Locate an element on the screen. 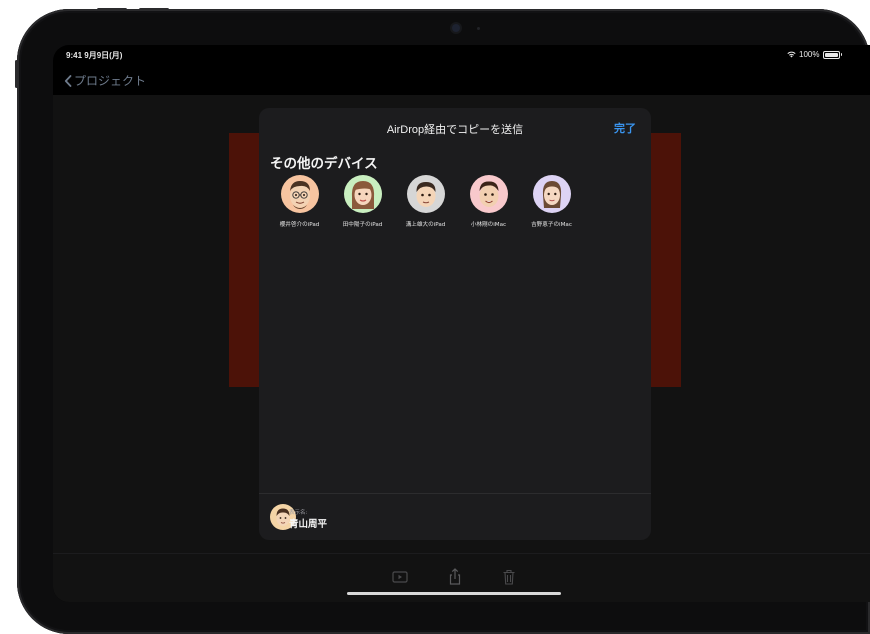  chevron-left-icon is located at coordinates (68, 80).